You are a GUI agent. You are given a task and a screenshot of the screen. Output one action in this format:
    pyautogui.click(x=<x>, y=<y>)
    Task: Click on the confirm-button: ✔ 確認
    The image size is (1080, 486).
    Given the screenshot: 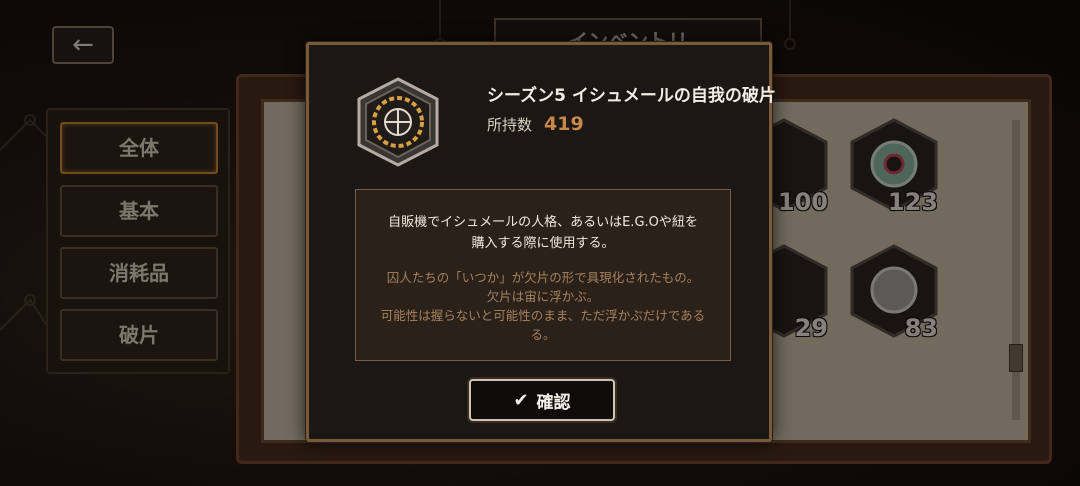 What is the action you would take?
    pyautogui.click(x=542, y=400)
    